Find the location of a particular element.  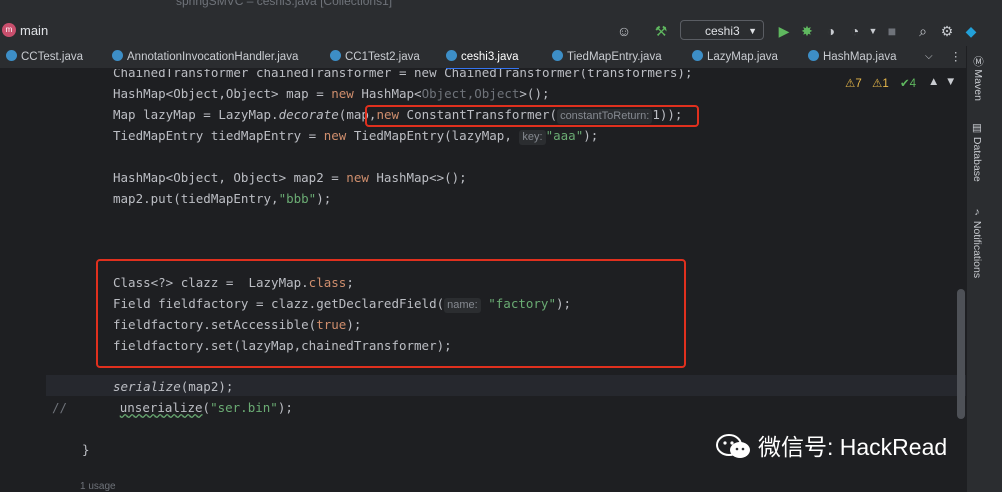

tab-annotationinvocationhandler: AnnotationInvocationHandler.java is located at coordinates (205, 57).